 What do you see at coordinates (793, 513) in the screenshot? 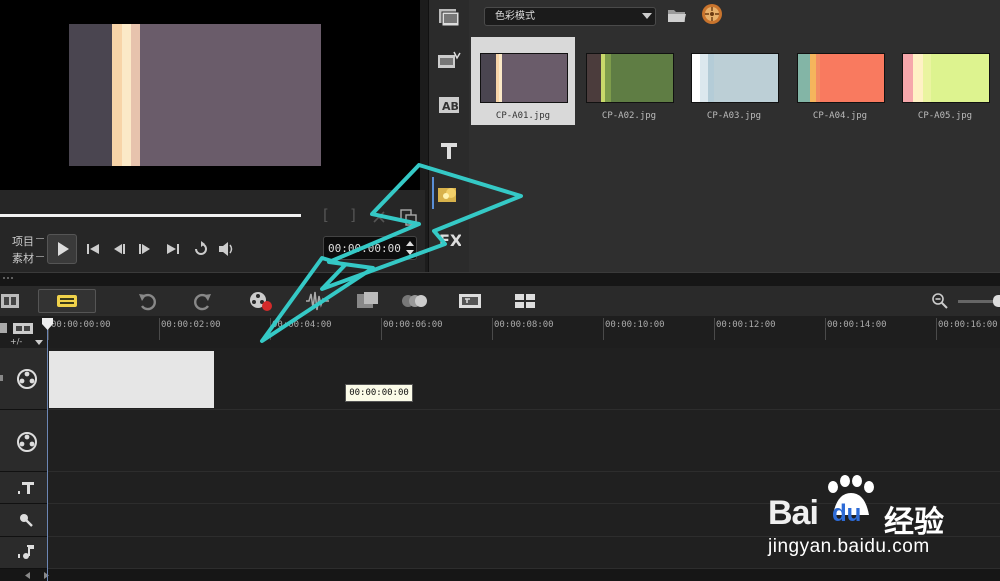
I see `watermark-logo: Bai` at bounding box center [793, 513].